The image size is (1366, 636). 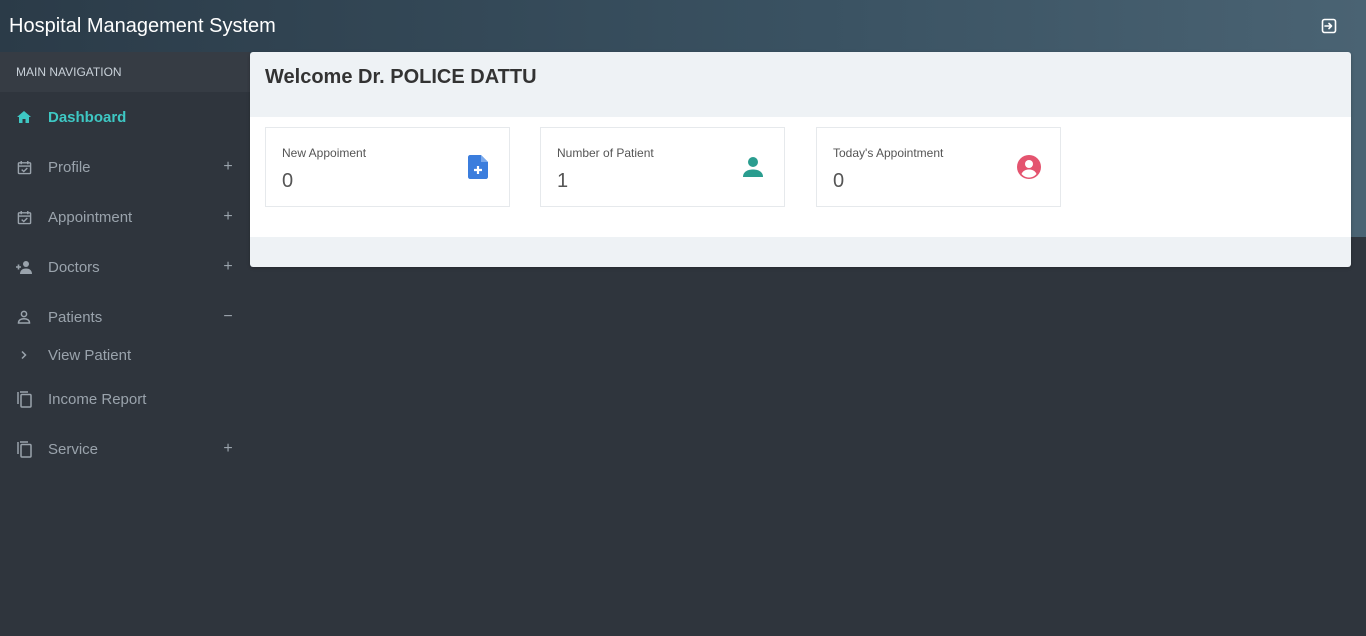 What do you see at coordinates (24, 267) in the screenshot?
I see `person-add-icon` at bounding box center [24, 267].